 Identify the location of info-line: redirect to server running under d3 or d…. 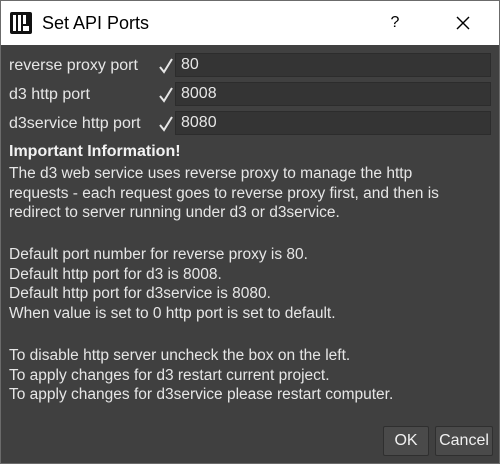
(174, 212).